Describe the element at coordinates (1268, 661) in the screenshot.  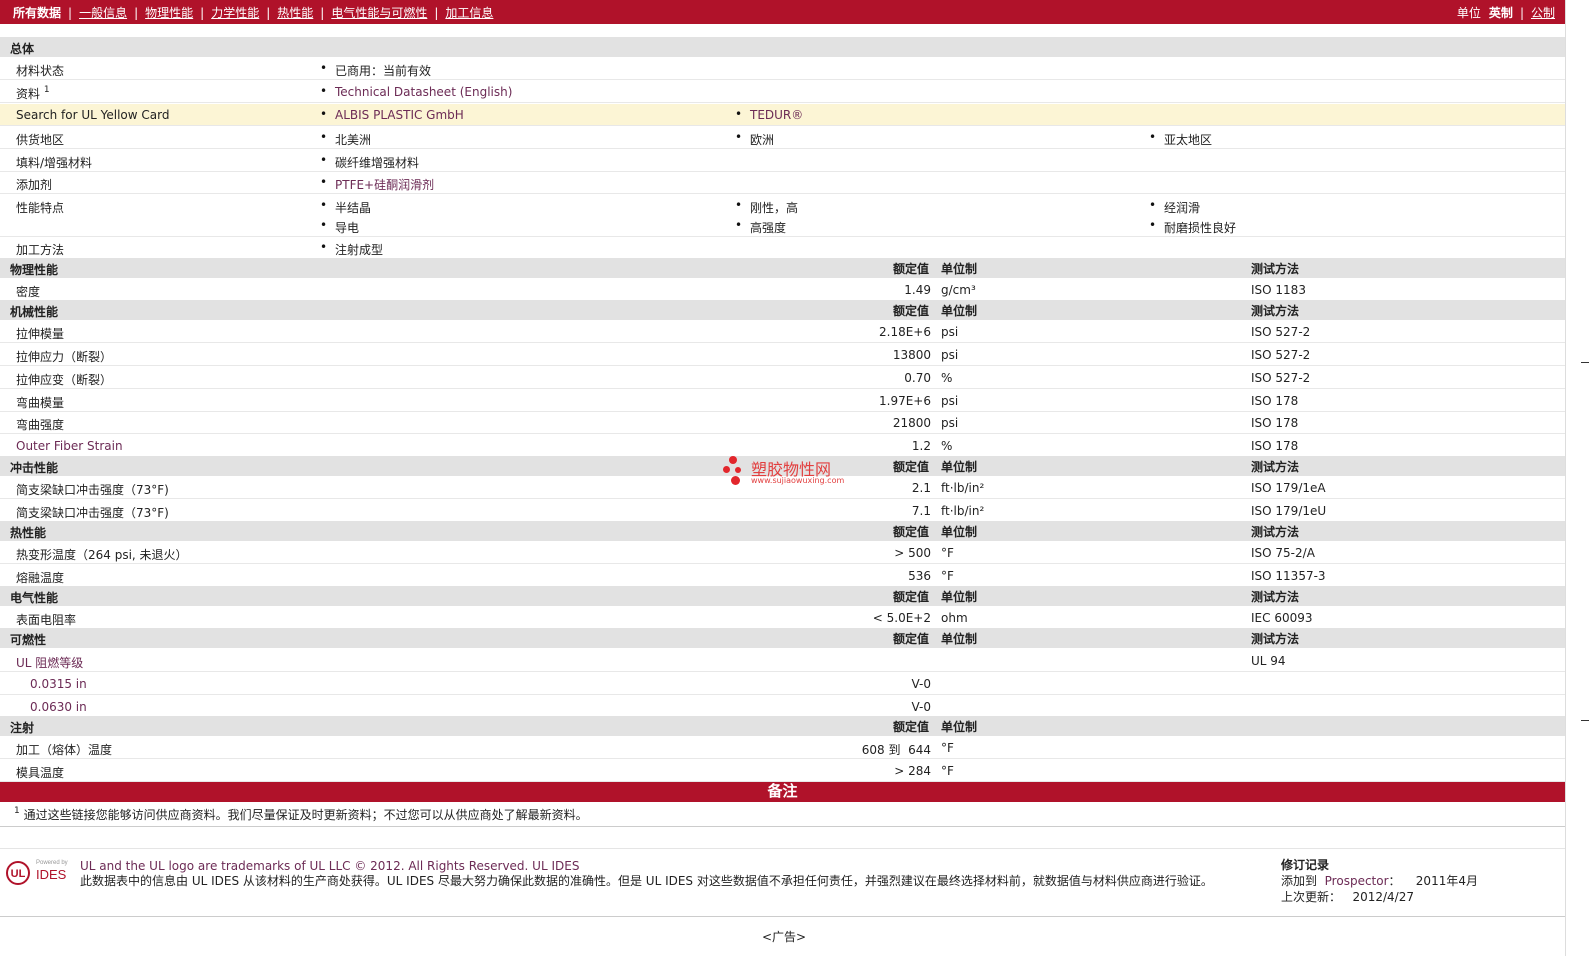
I see `property-method: UL 94` at that location.